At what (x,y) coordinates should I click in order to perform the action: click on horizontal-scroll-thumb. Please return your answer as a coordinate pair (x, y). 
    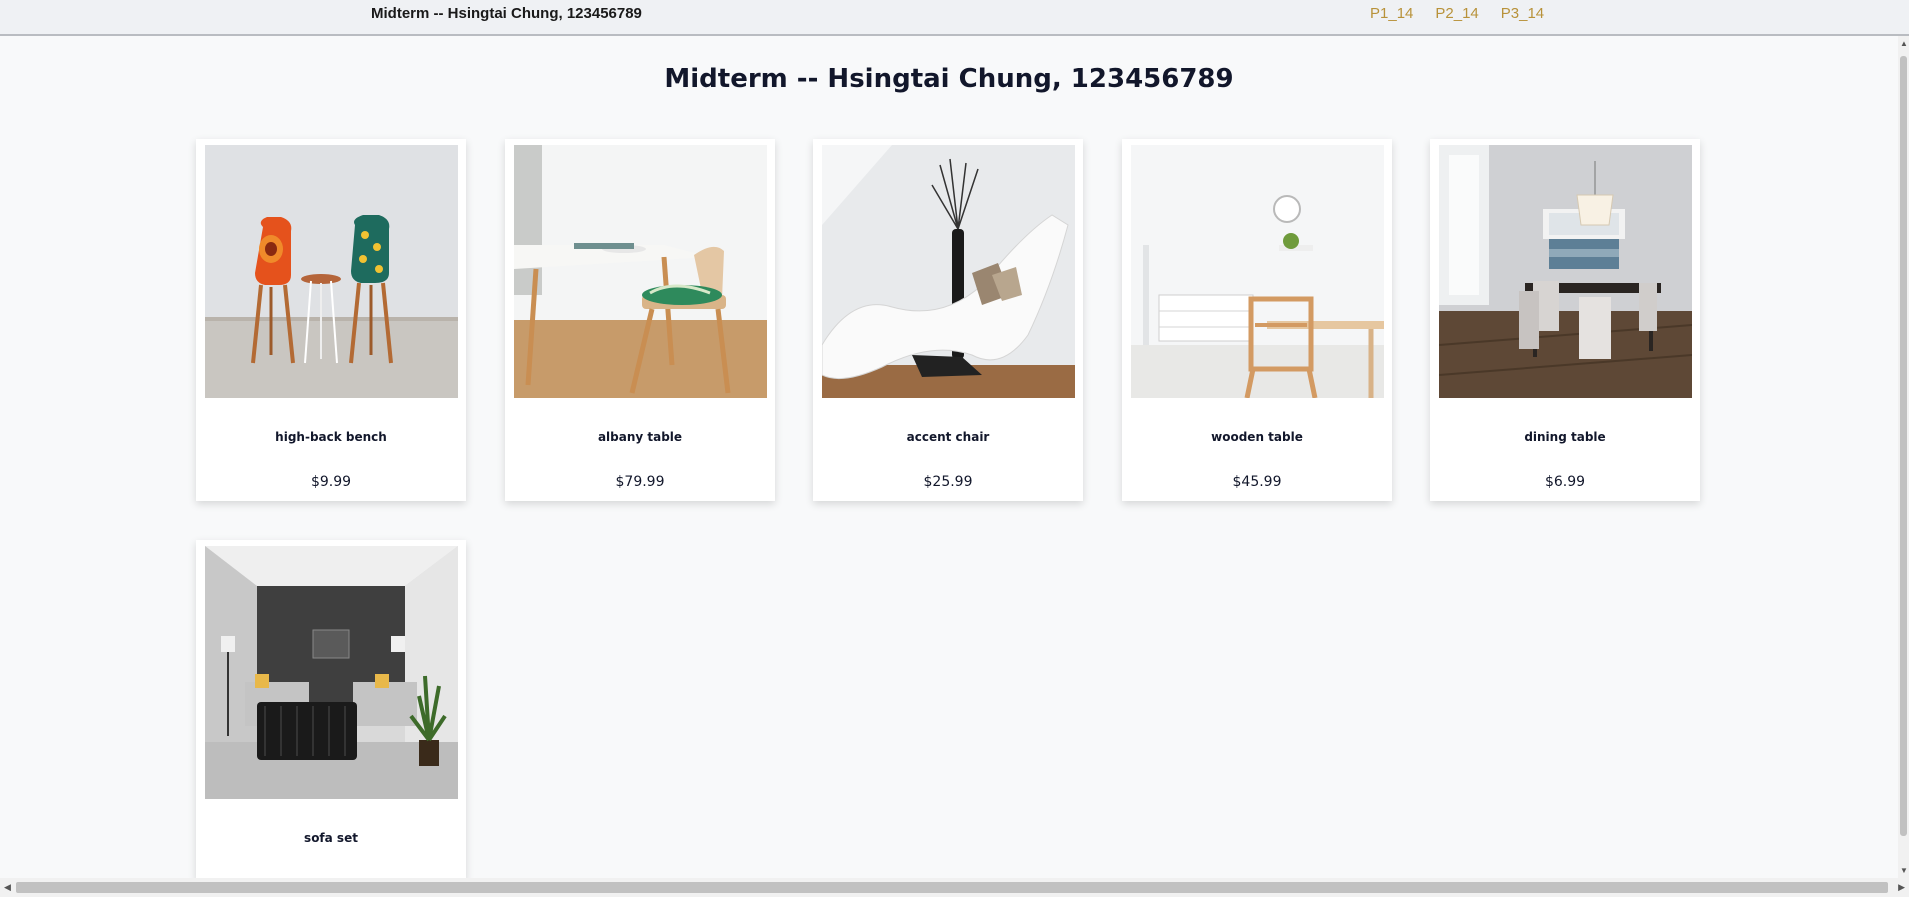
    Looking at the image, I should click on (952, 887).